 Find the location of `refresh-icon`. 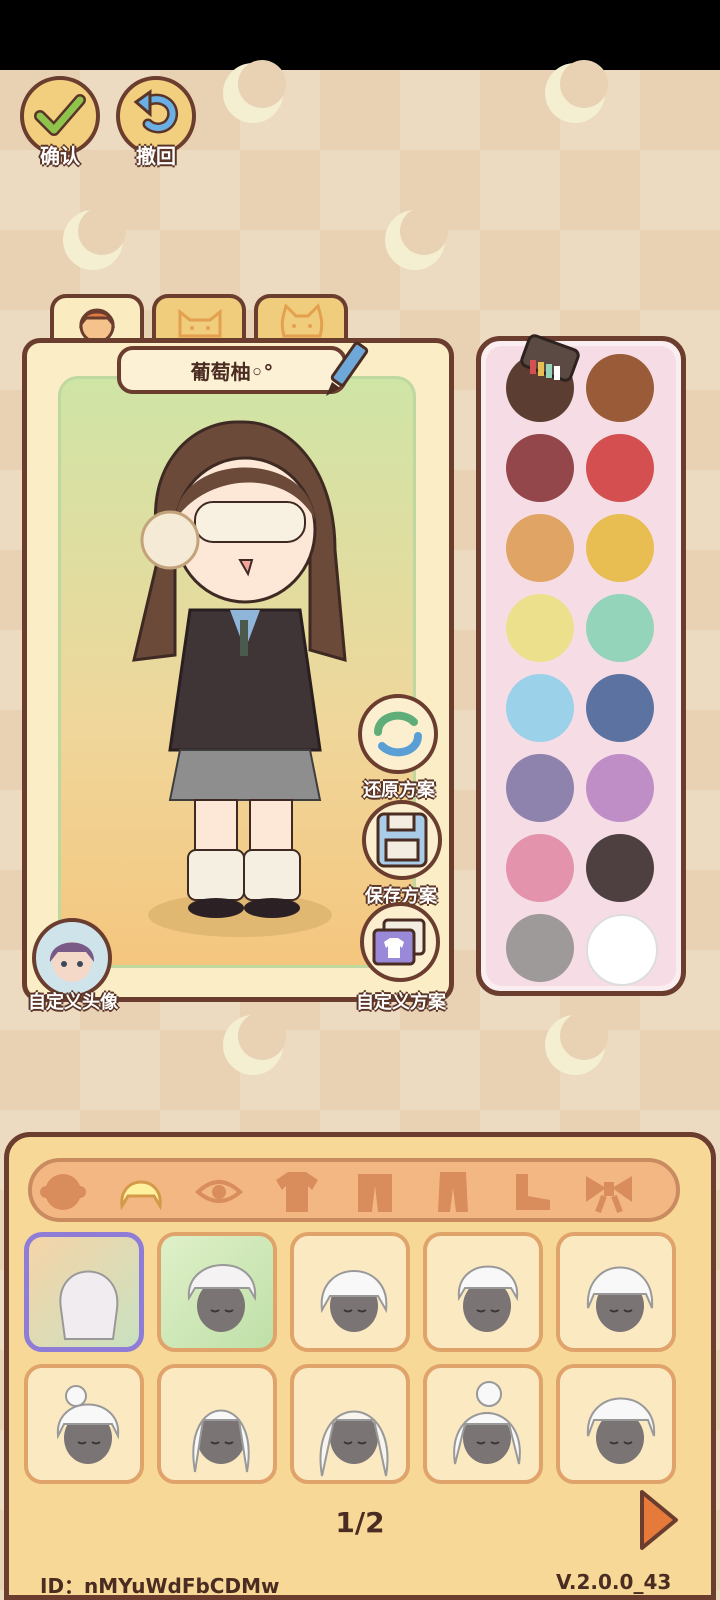

refresh-icon is located at coordinates (398, 734).